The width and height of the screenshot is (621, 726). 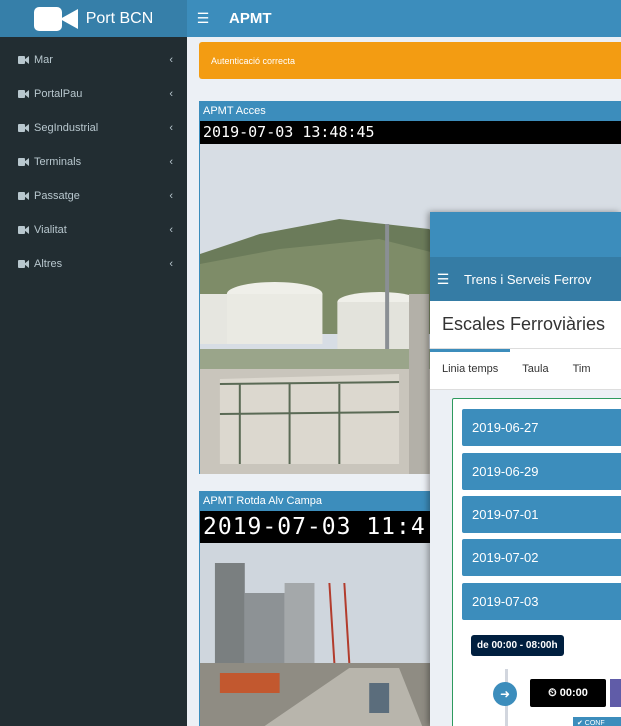 I want to click on overlay-page-title: Escales Ferroviàries, so click(x=525, y=325).